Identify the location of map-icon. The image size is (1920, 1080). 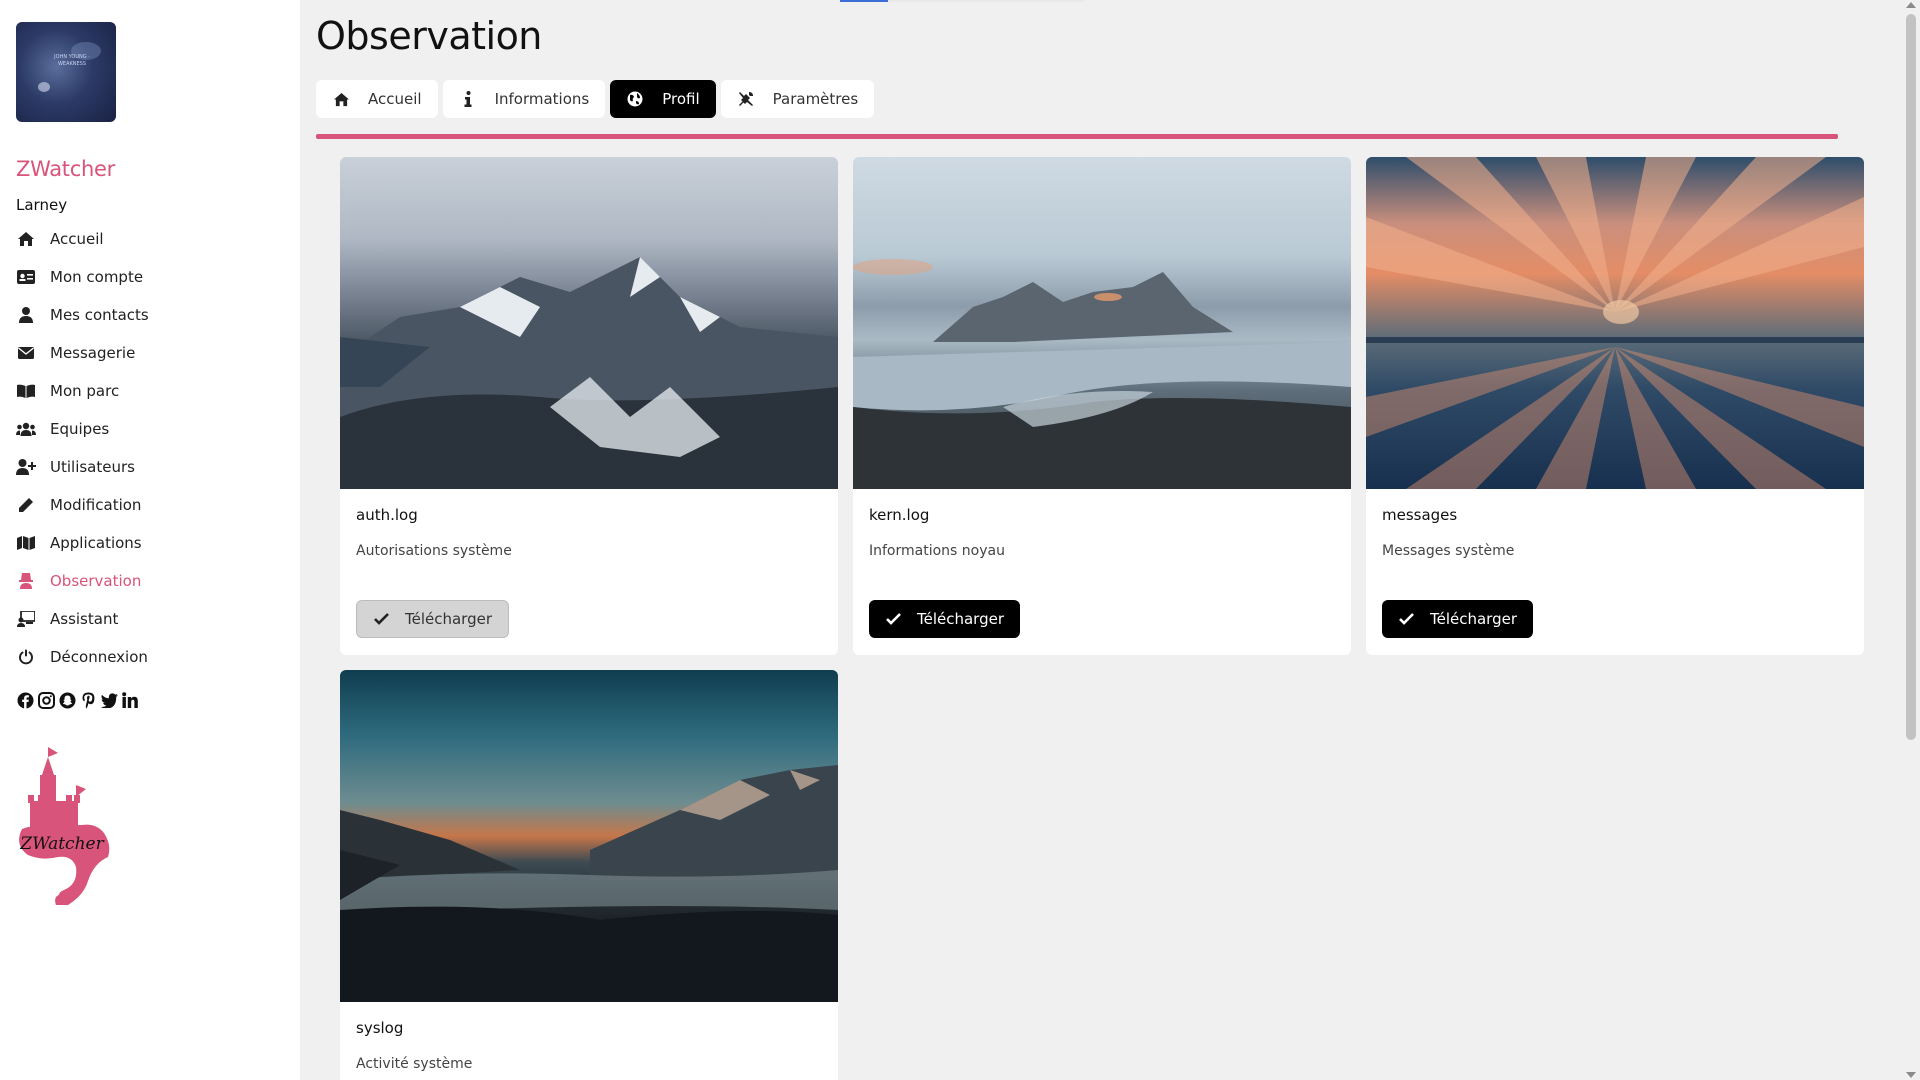
(26, 543).